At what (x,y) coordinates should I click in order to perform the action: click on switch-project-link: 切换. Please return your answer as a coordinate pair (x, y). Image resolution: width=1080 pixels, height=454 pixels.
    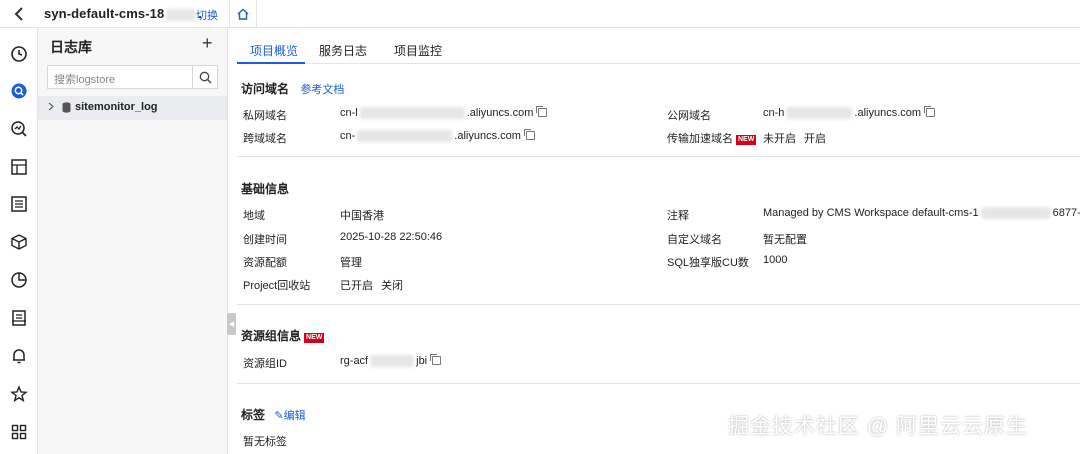
    Looking at the image, I should click on (207, 15).